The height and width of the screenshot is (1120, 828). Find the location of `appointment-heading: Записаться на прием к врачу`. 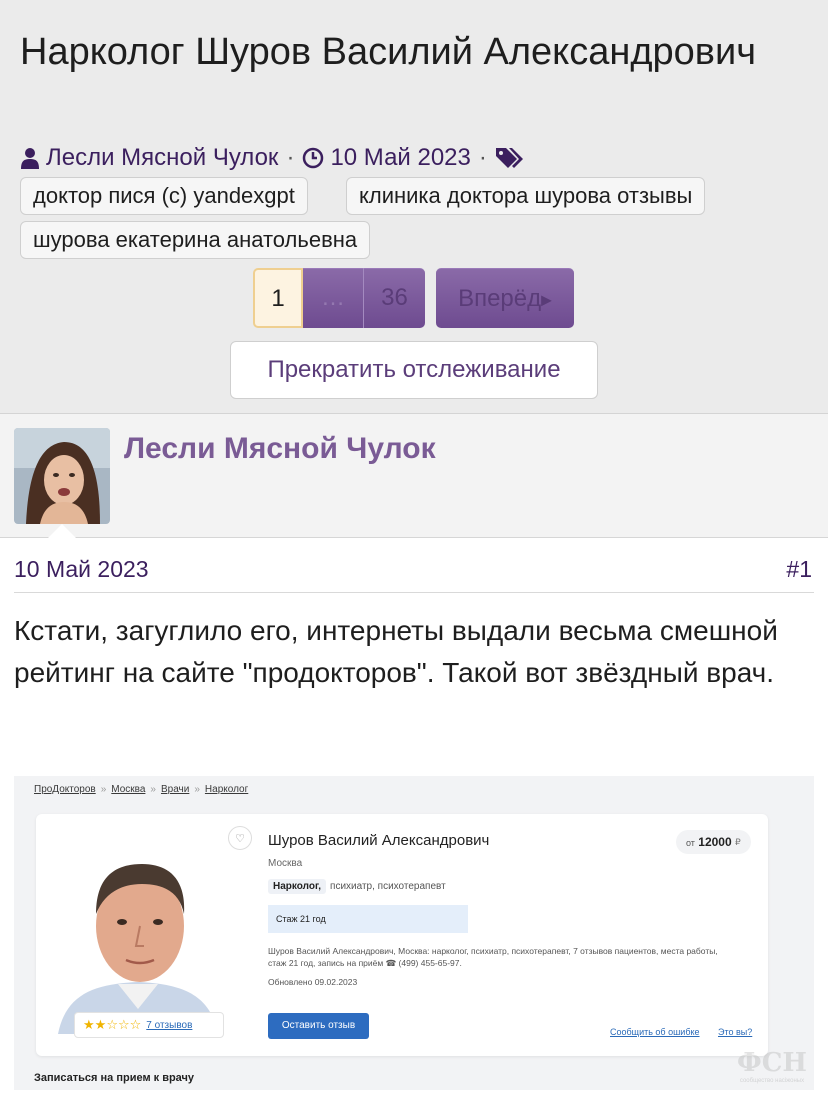

appointment-heading: Записаться на прием к врачу is located at coordinates (114, 1078).